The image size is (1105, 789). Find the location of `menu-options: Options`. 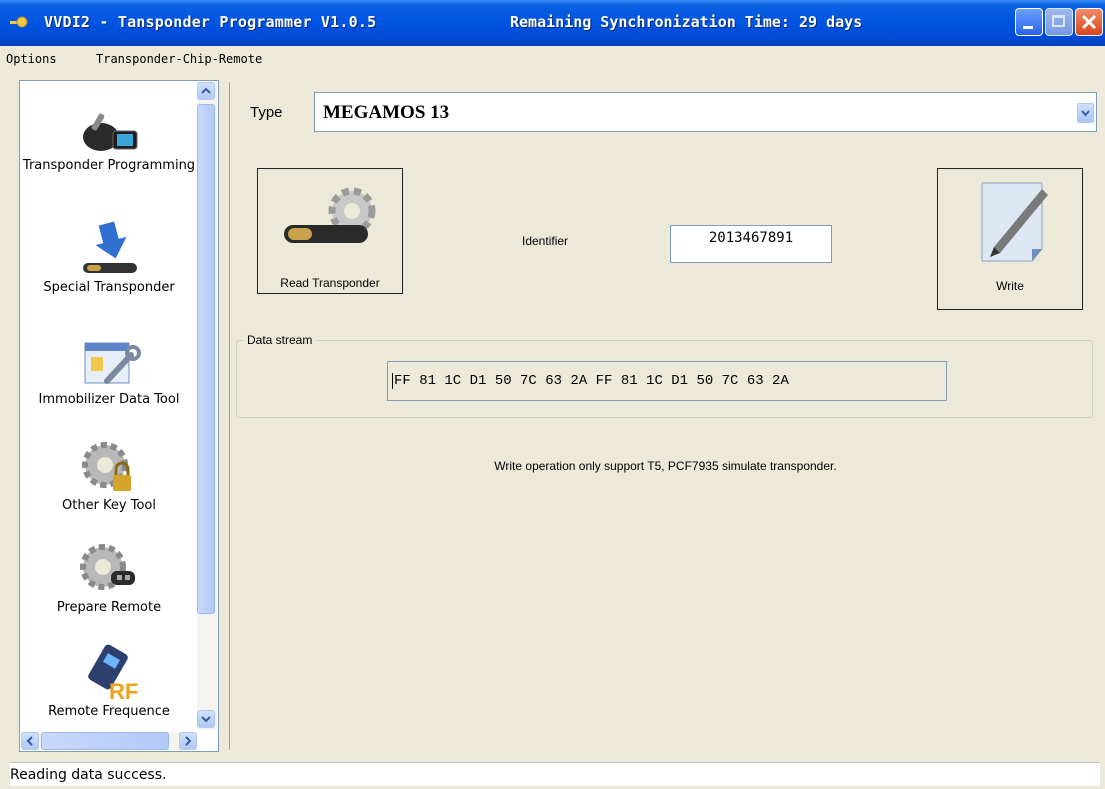

menu-options: Options is located at coordinates (31, 59).